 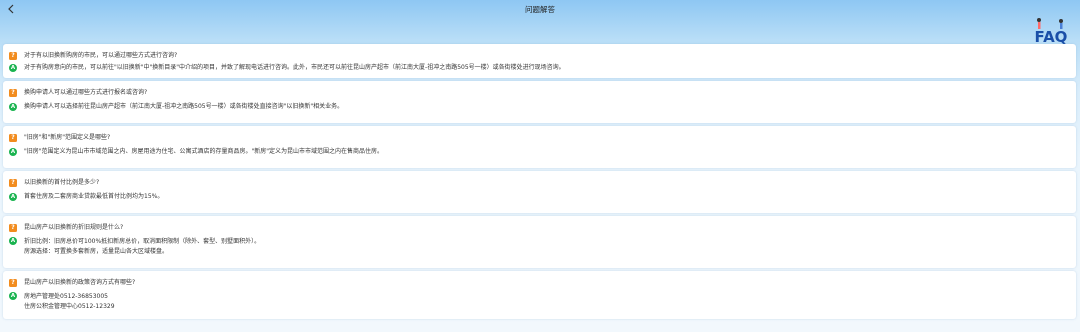 I want to click on page-title: 问题解答, so click(x=540, y=9).